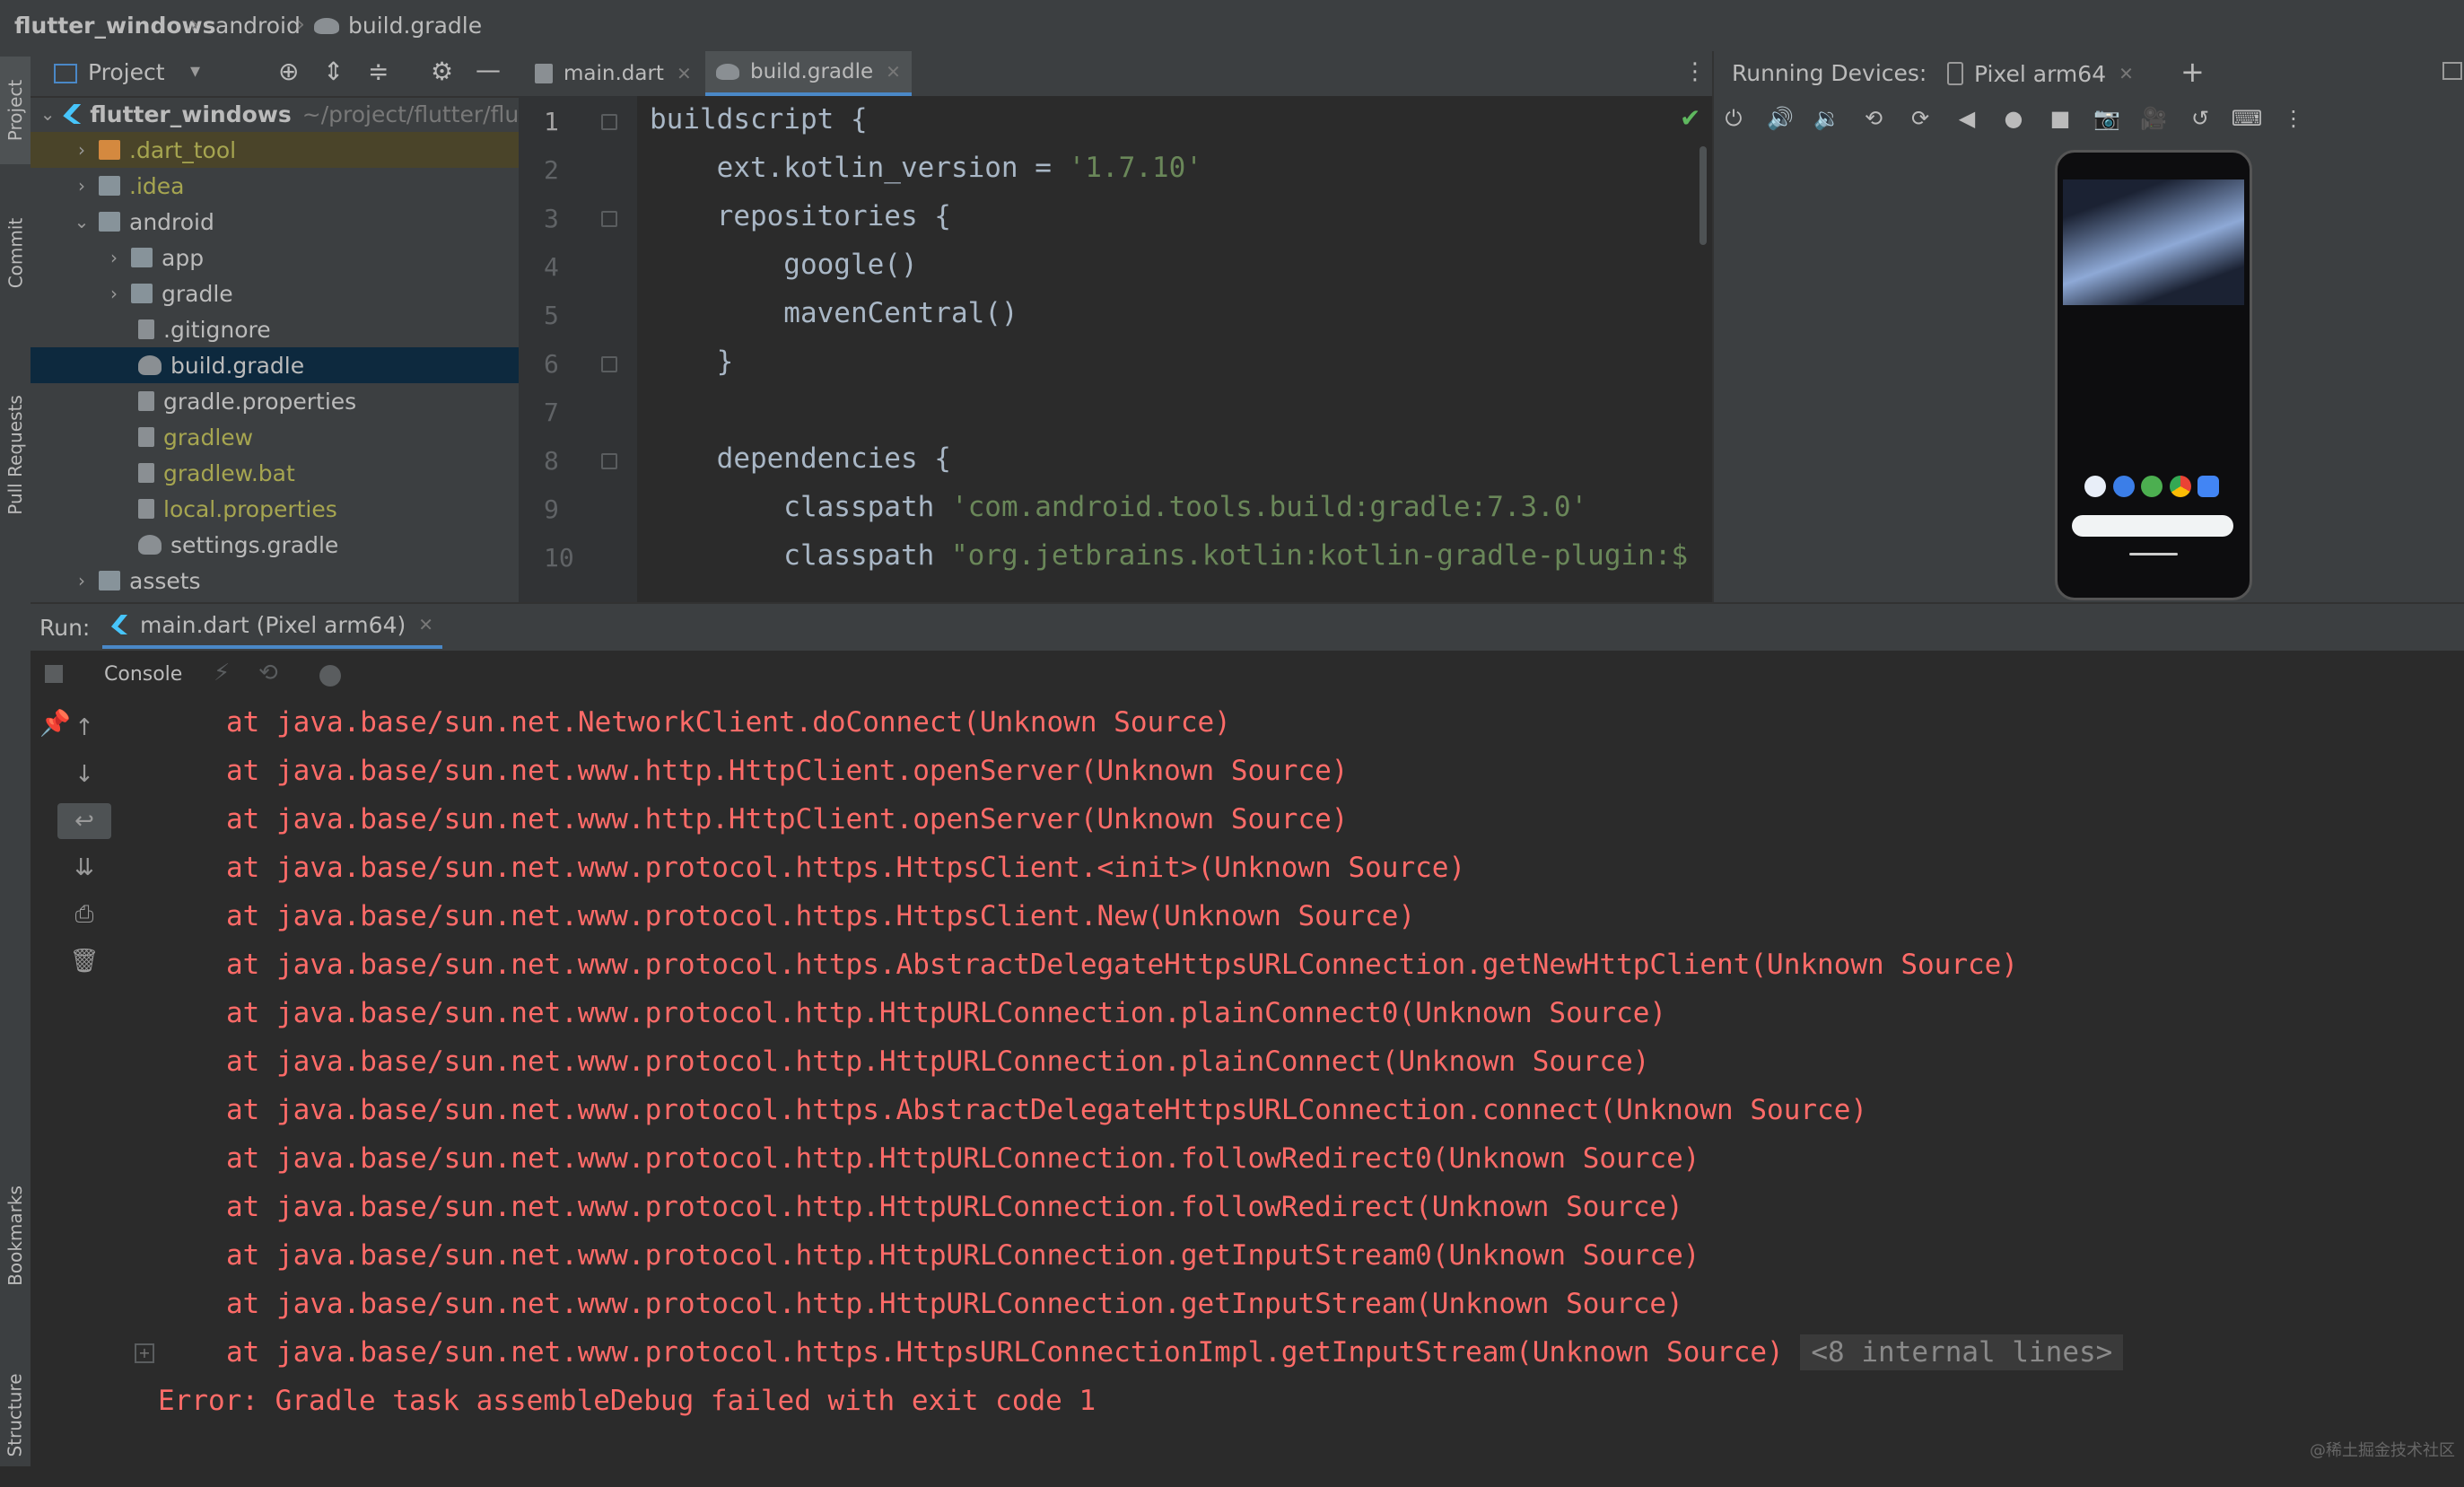 This screenshot has width=2464, height=1487. What do you see at coordinates (250, 508) in the screenshot?
I see `tree-item-label: local.properties` at bounding box center [250, 508].